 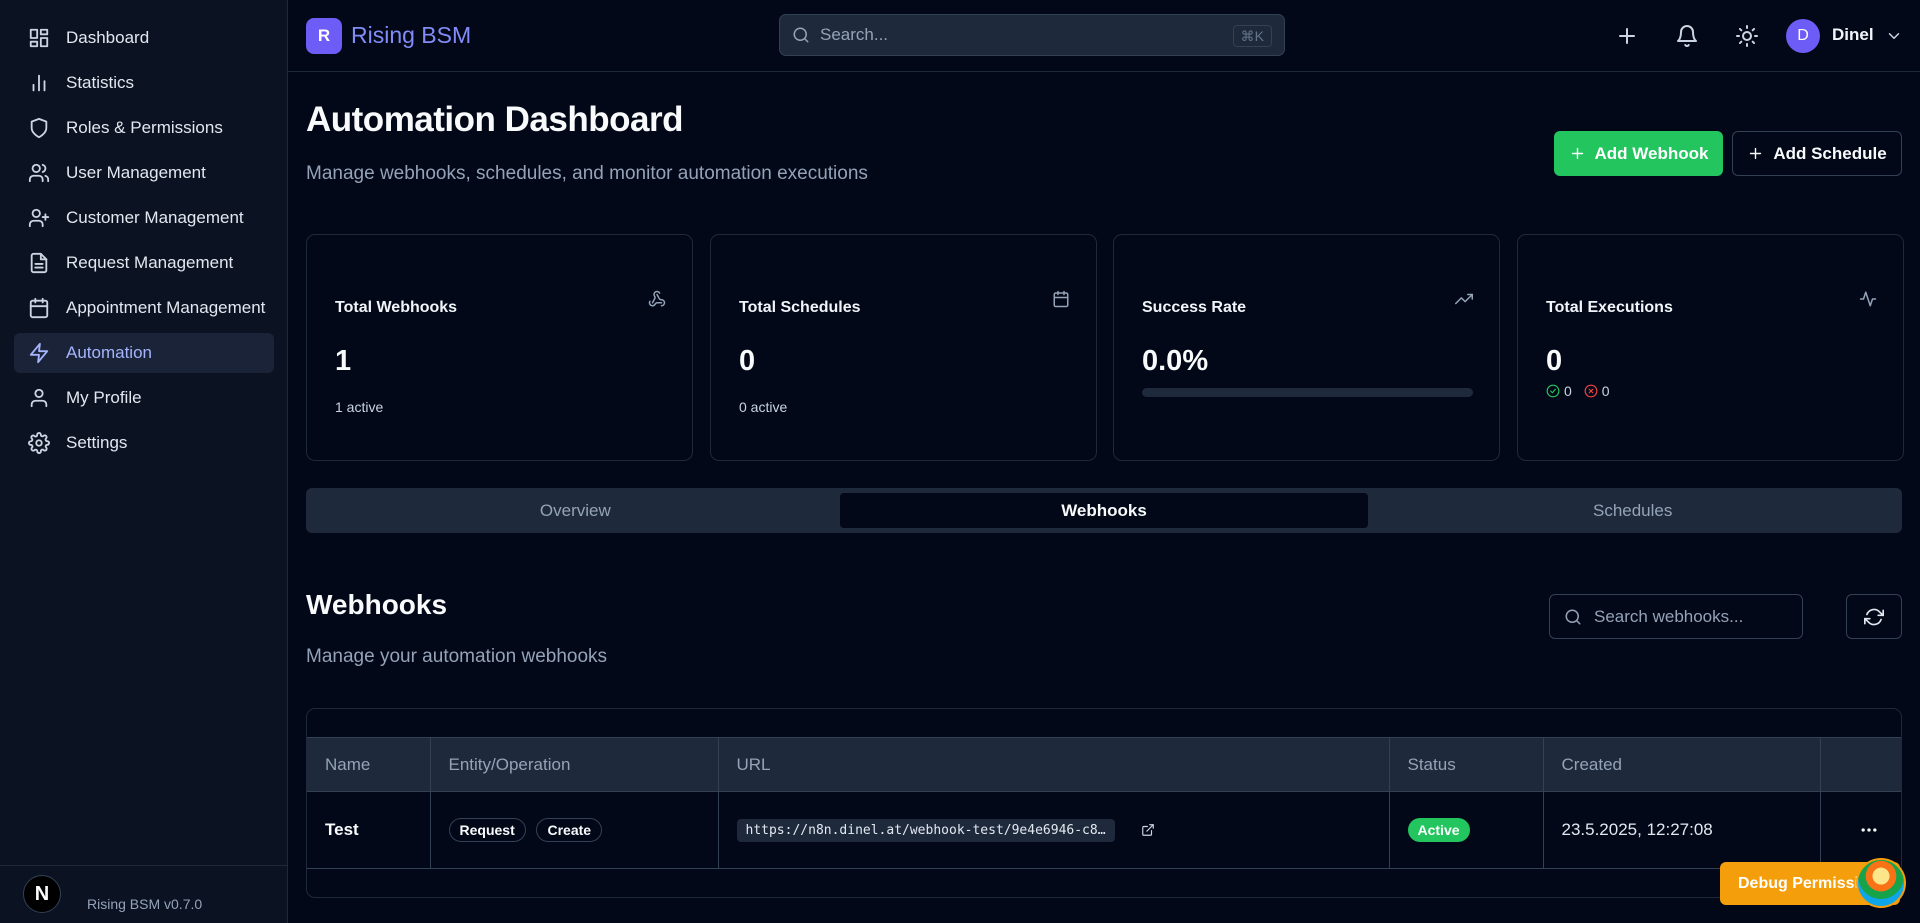 What do you see at coordinates (1651, 153) in the screenshot?
I see `add-webhook-label: Add Webhook` at bounding box center [1651, 153].